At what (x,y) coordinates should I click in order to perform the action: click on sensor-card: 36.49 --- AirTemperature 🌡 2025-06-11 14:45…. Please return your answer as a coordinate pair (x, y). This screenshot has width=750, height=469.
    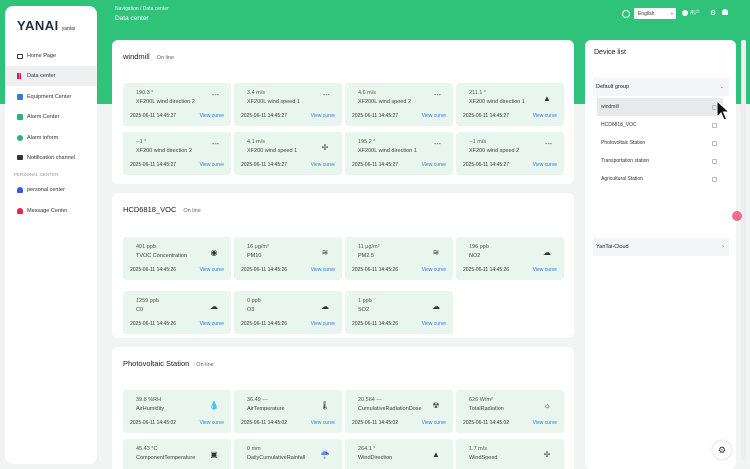
    Looking at the image, I should click on (288, 411).